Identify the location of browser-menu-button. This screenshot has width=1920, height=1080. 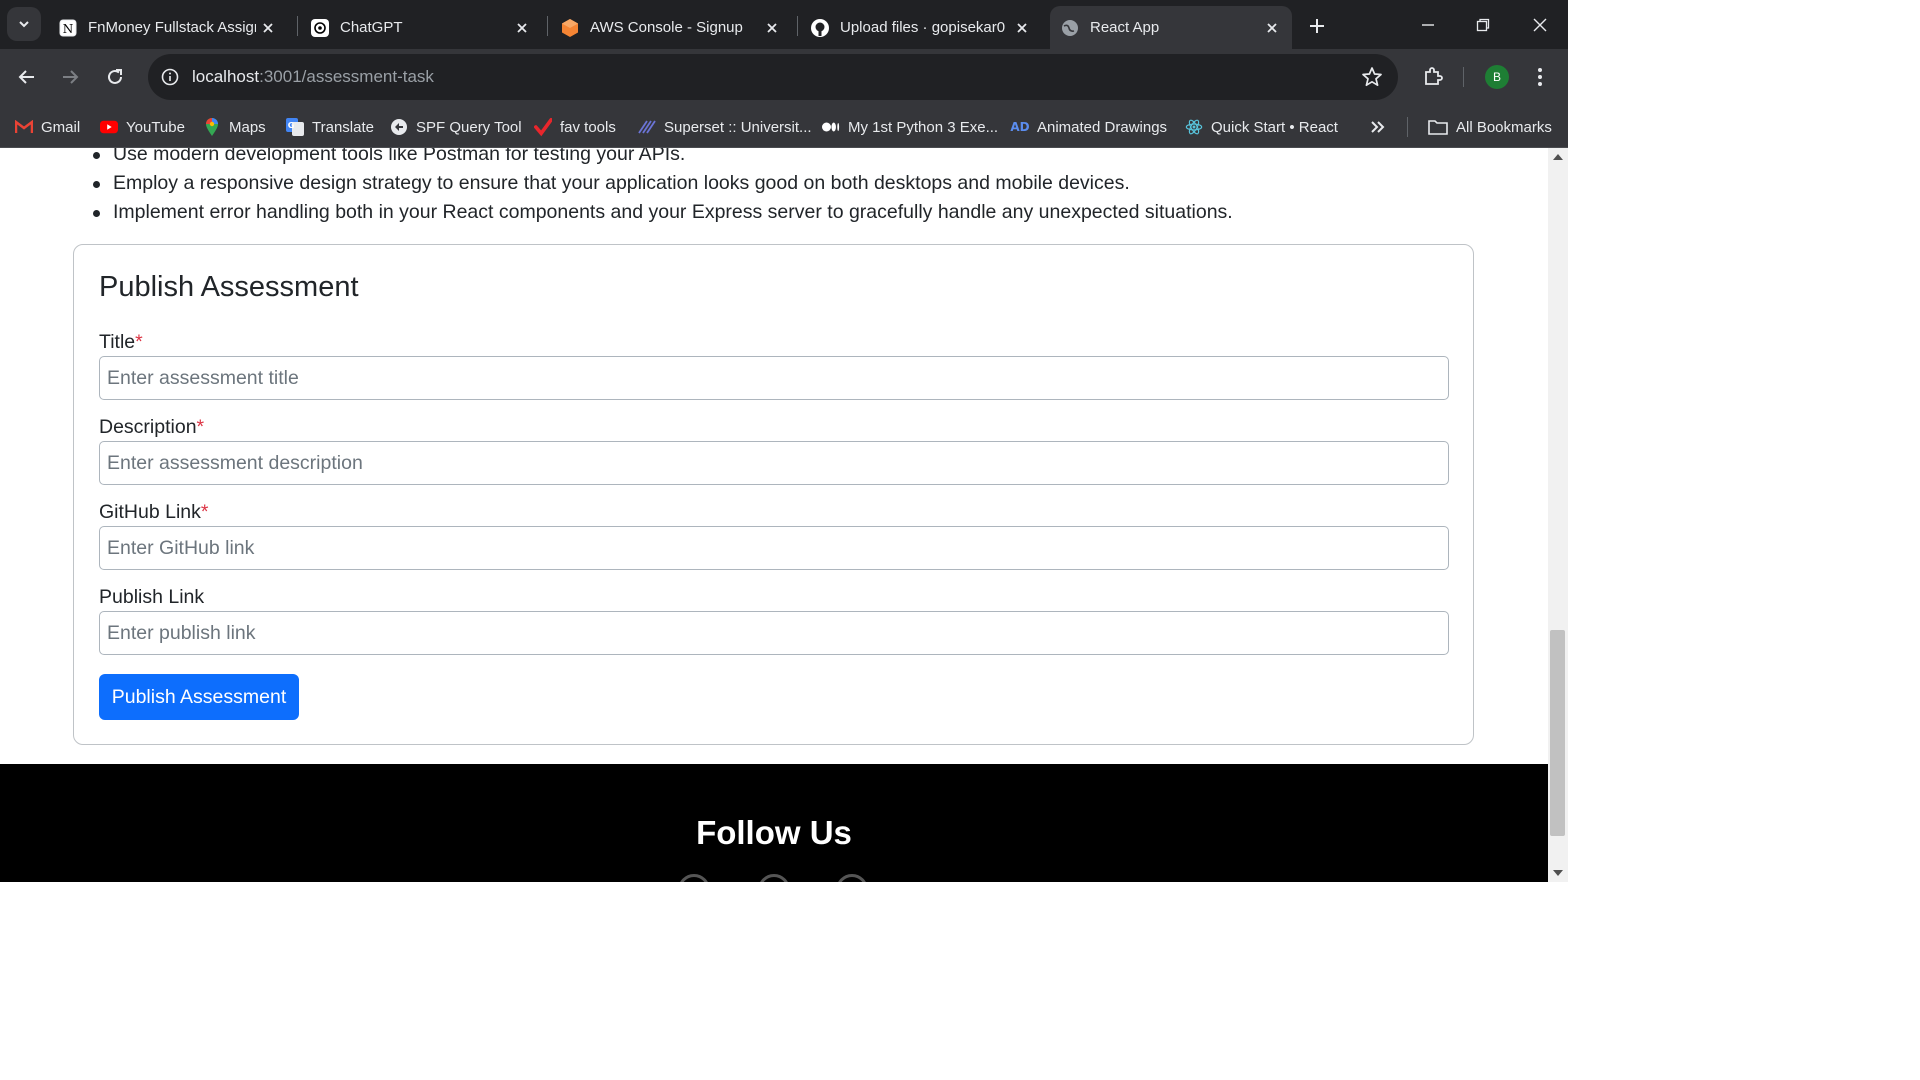
(1540, 77).